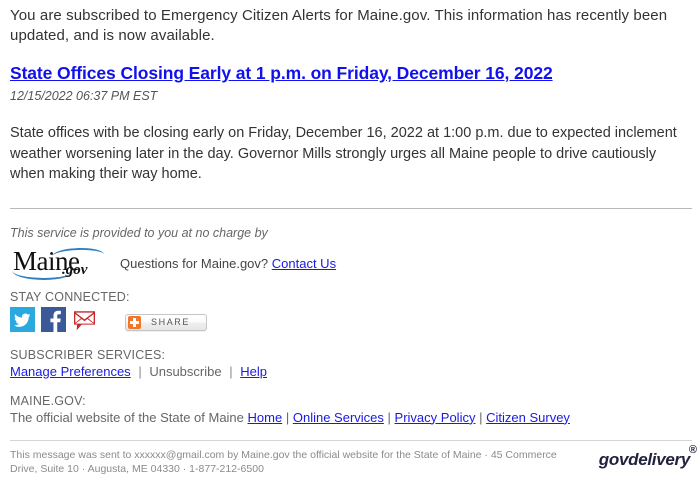 Image resolution: width=700 pixels, height=501 pixels. Describe the element at coordinates (84, 319) in the screenshot. I see `email-icon` at that location.